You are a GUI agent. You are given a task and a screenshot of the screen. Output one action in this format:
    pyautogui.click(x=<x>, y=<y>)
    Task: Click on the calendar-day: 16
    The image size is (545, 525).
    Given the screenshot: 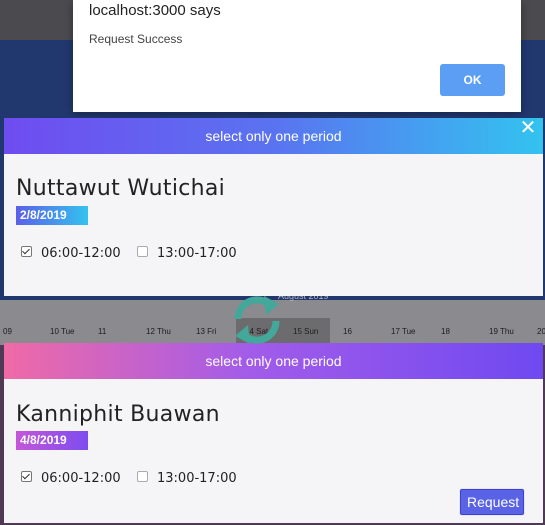 What is the action you would take?
    pyautogui.click(x=347, y=331)
    